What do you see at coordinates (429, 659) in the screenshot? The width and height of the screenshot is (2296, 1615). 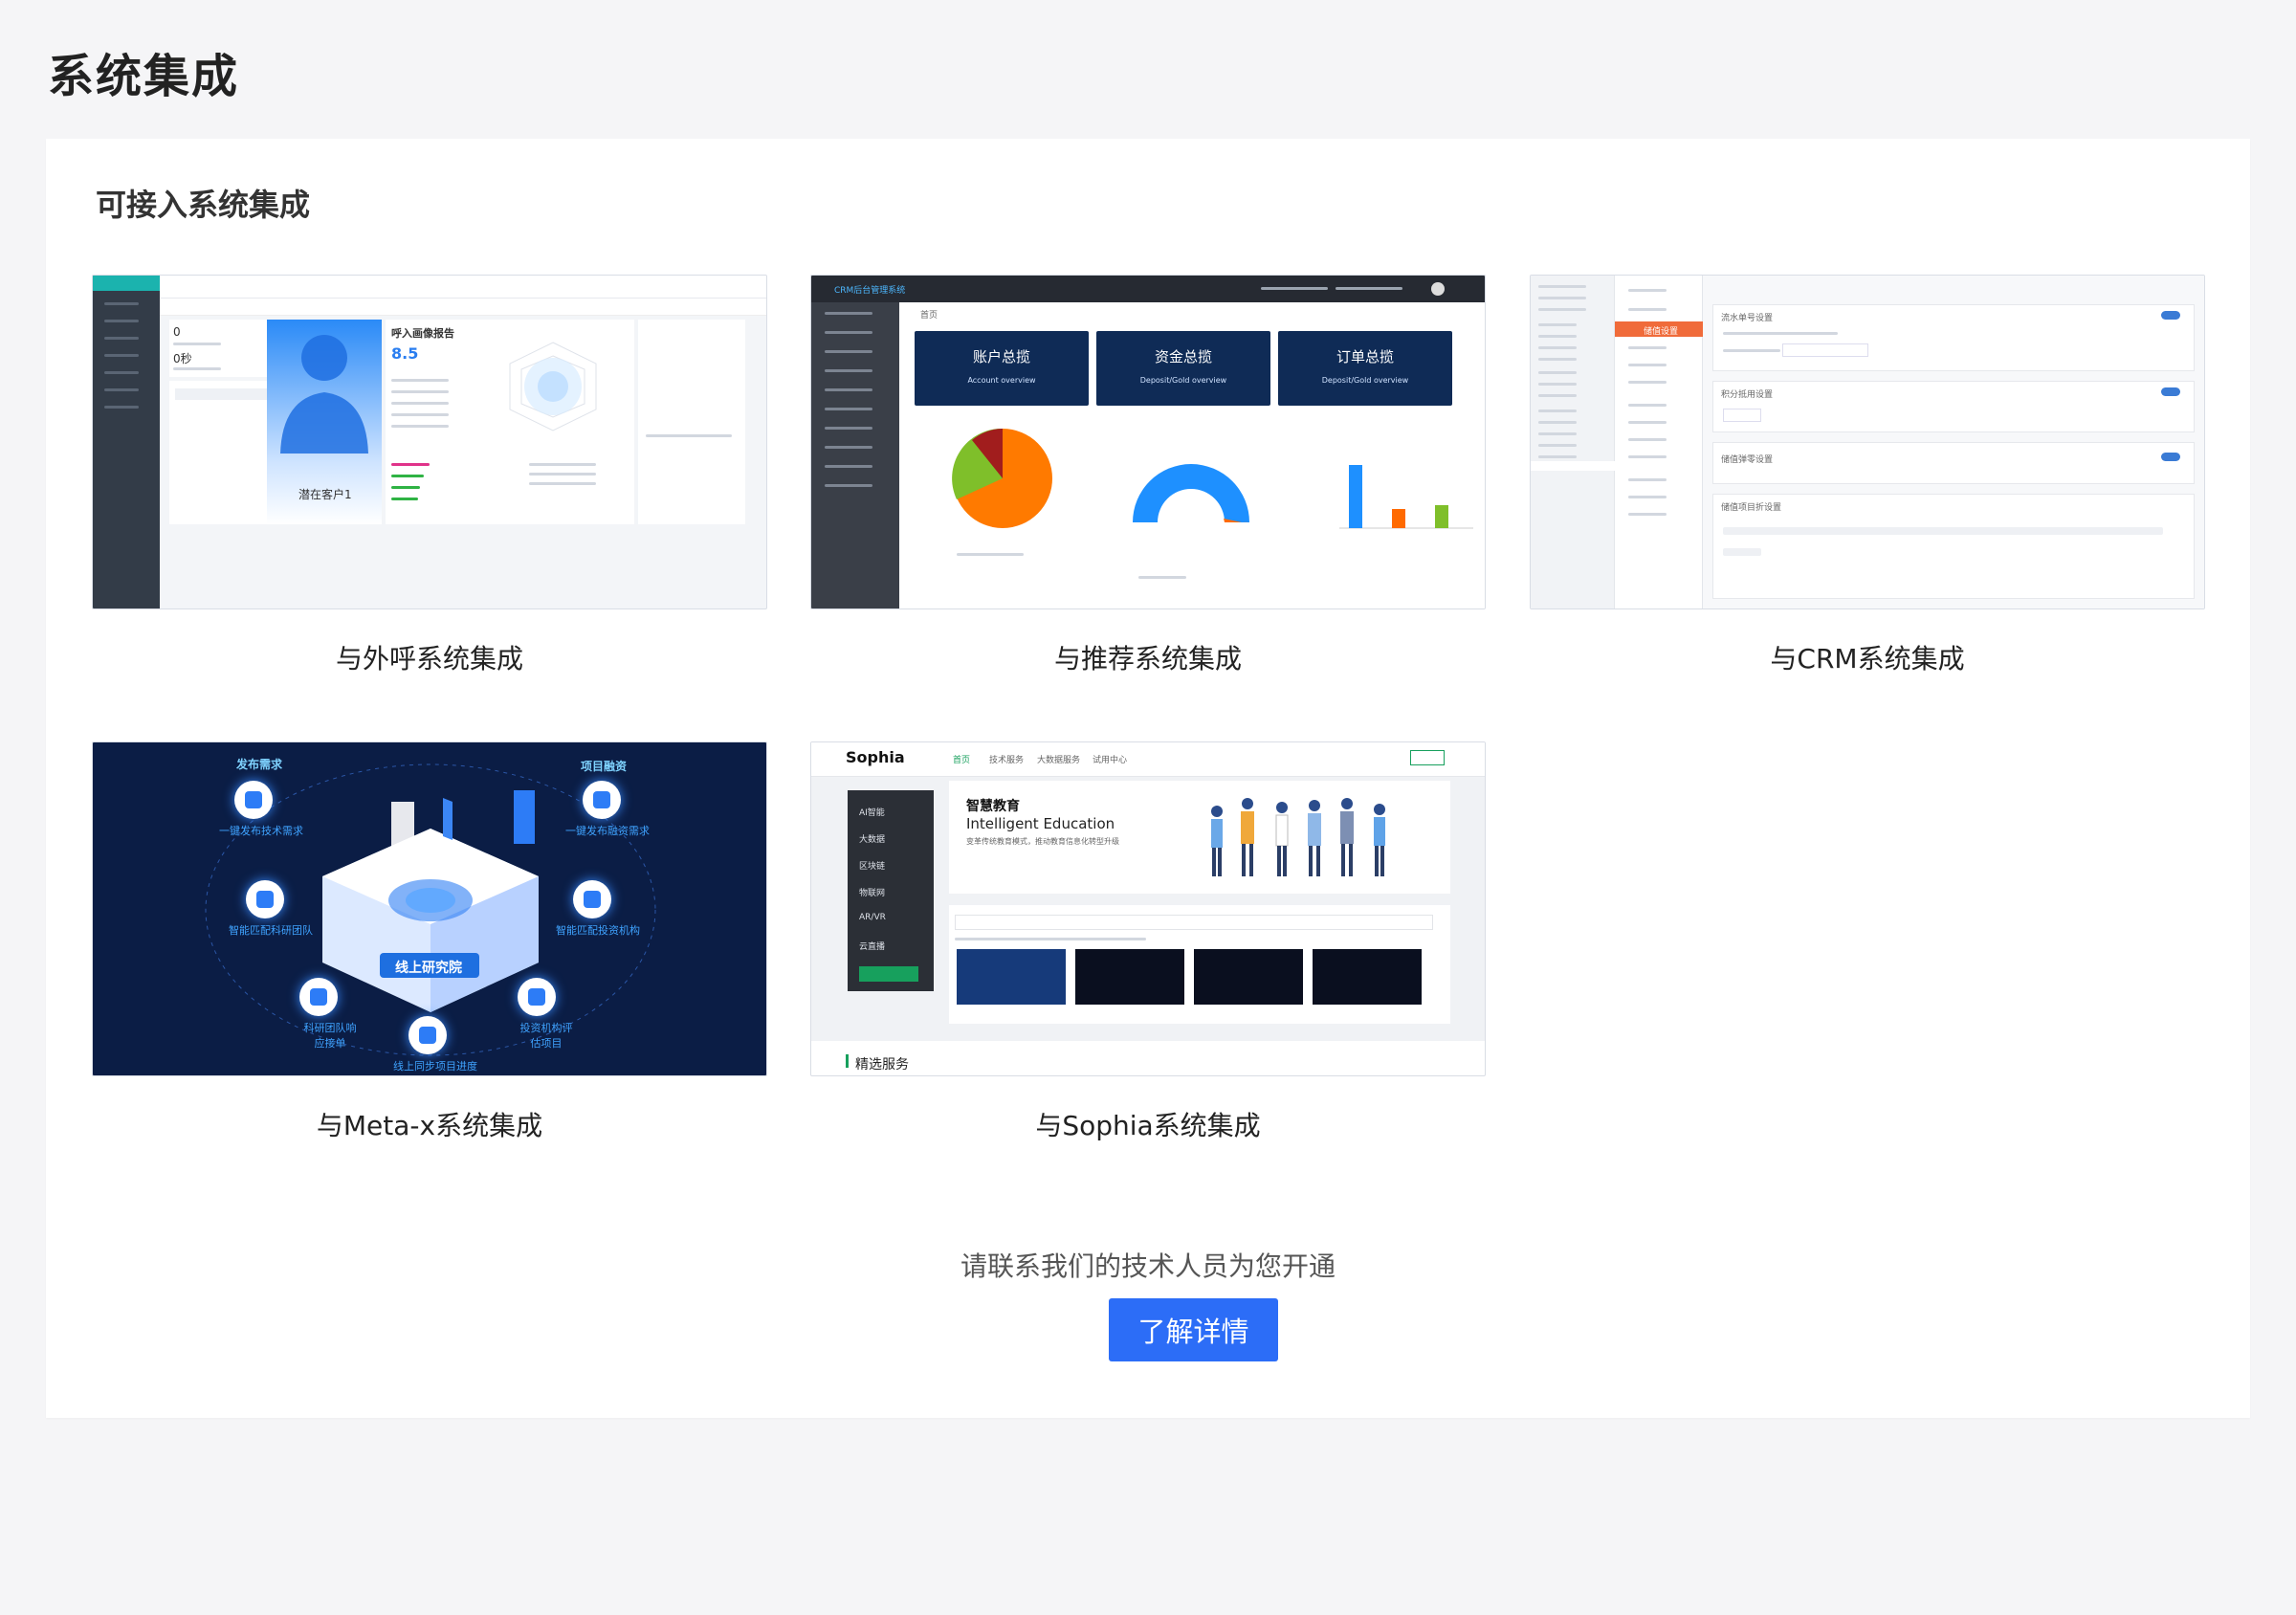 I see `integration-label-call: 与外呼系统集成` at bounding box center [429, 659].